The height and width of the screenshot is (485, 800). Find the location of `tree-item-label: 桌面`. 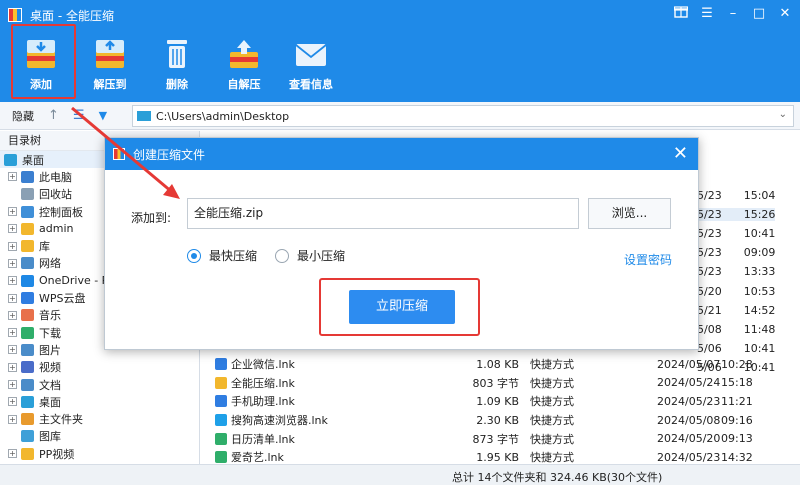

tree-item-label: 桌面 is located at coordinates (50, 402).